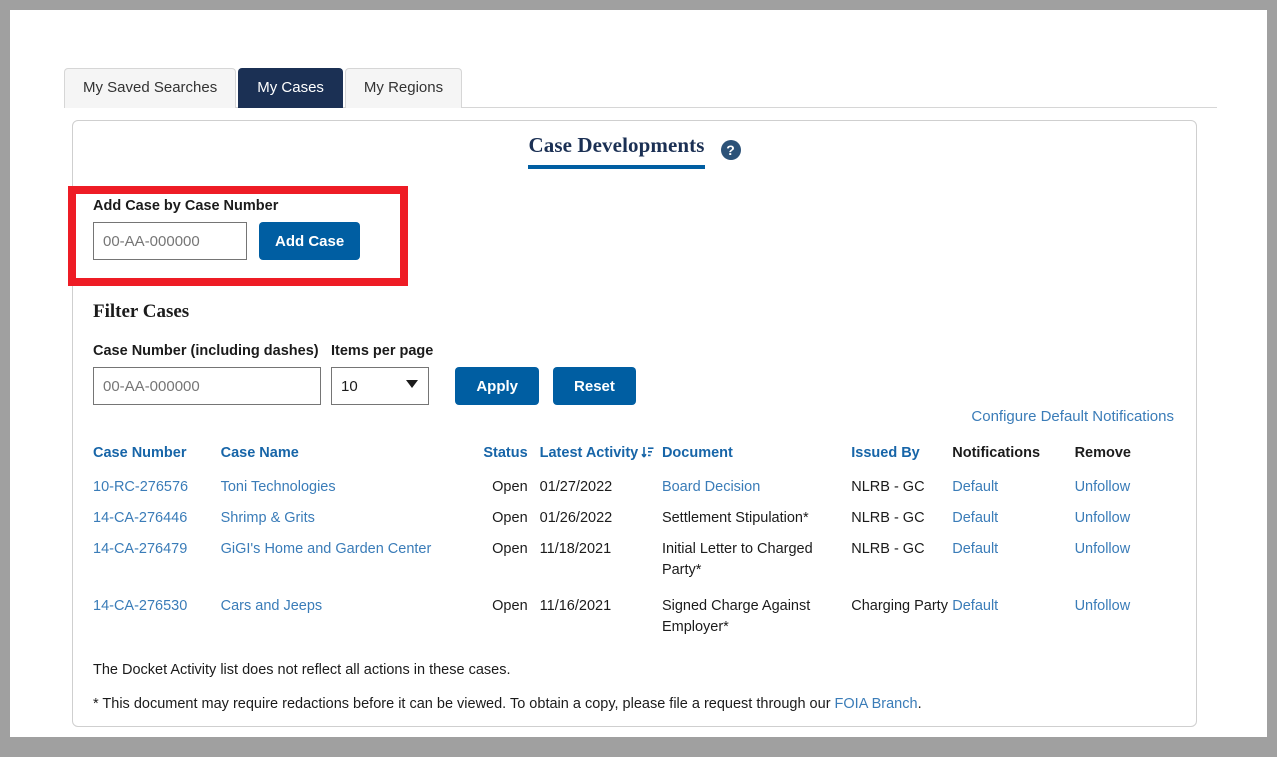  I want to click on page-title: Case Developments, so click(616, 151).